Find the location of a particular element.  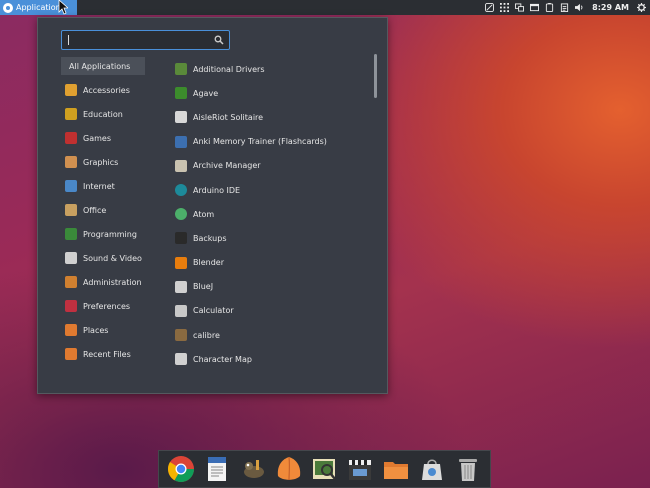

category-label: Accessories is located at coordinates (106, 90).